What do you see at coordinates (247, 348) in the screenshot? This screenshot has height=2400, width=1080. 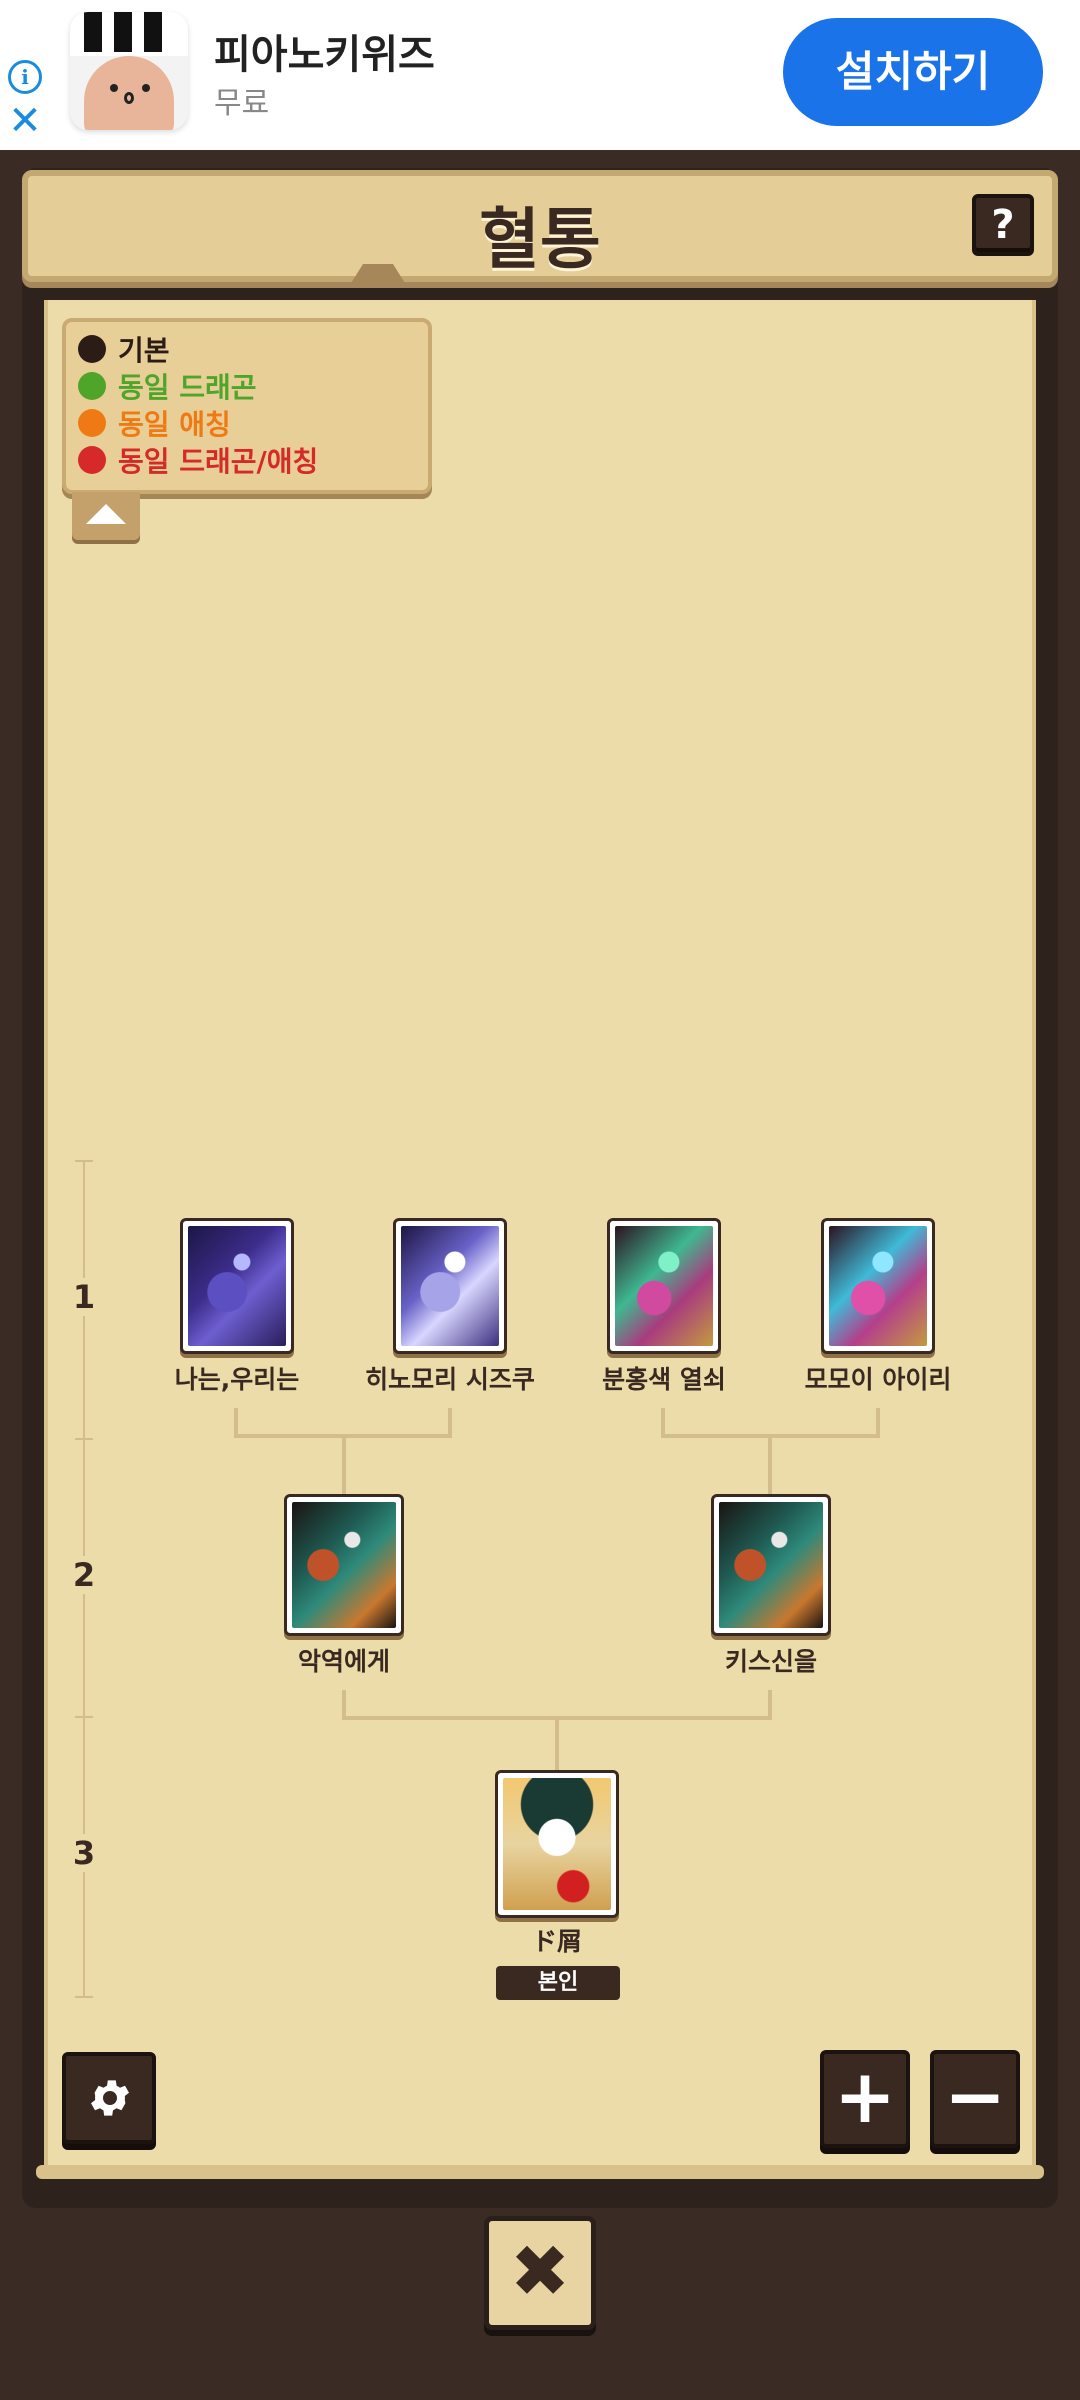 I see `legend-item-basic: 기본` at bounding box center [247, 348].